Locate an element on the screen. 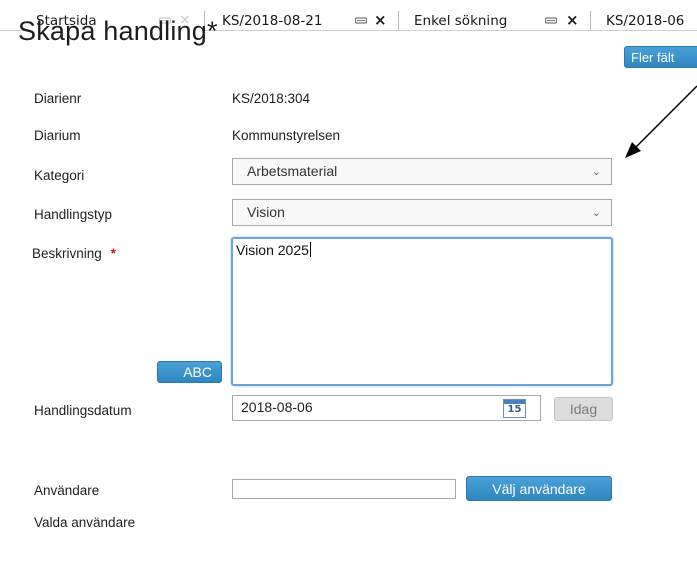 This screenshot has height=573, width=697. kategori-label: Kategori is located at coordinates (59, 175).